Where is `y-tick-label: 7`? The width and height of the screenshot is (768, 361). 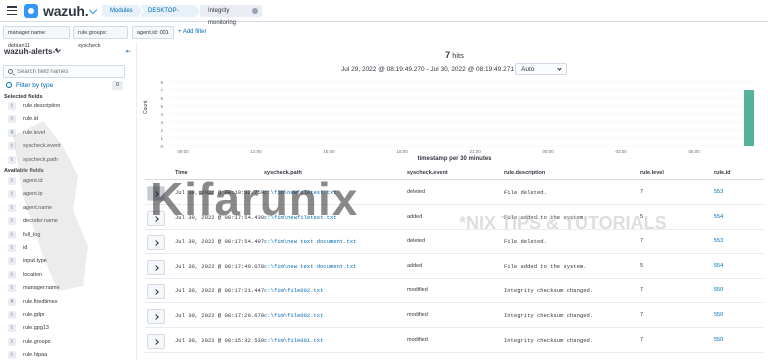
y-tick-label: 7 is located at coordinates (161, 90).